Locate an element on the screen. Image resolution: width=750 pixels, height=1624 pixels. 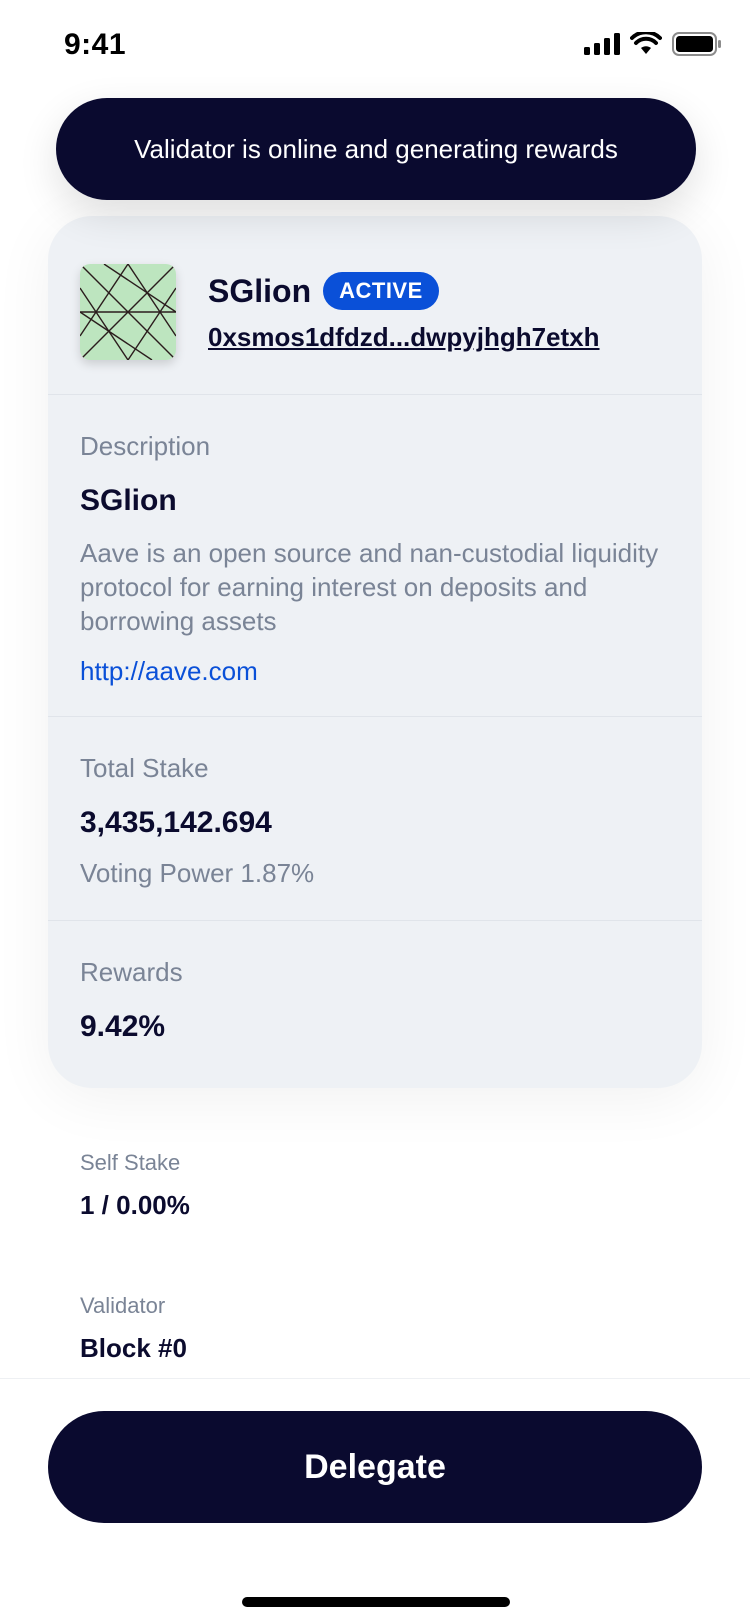
validator-name: SGlion is located at coordinates (260, 290).